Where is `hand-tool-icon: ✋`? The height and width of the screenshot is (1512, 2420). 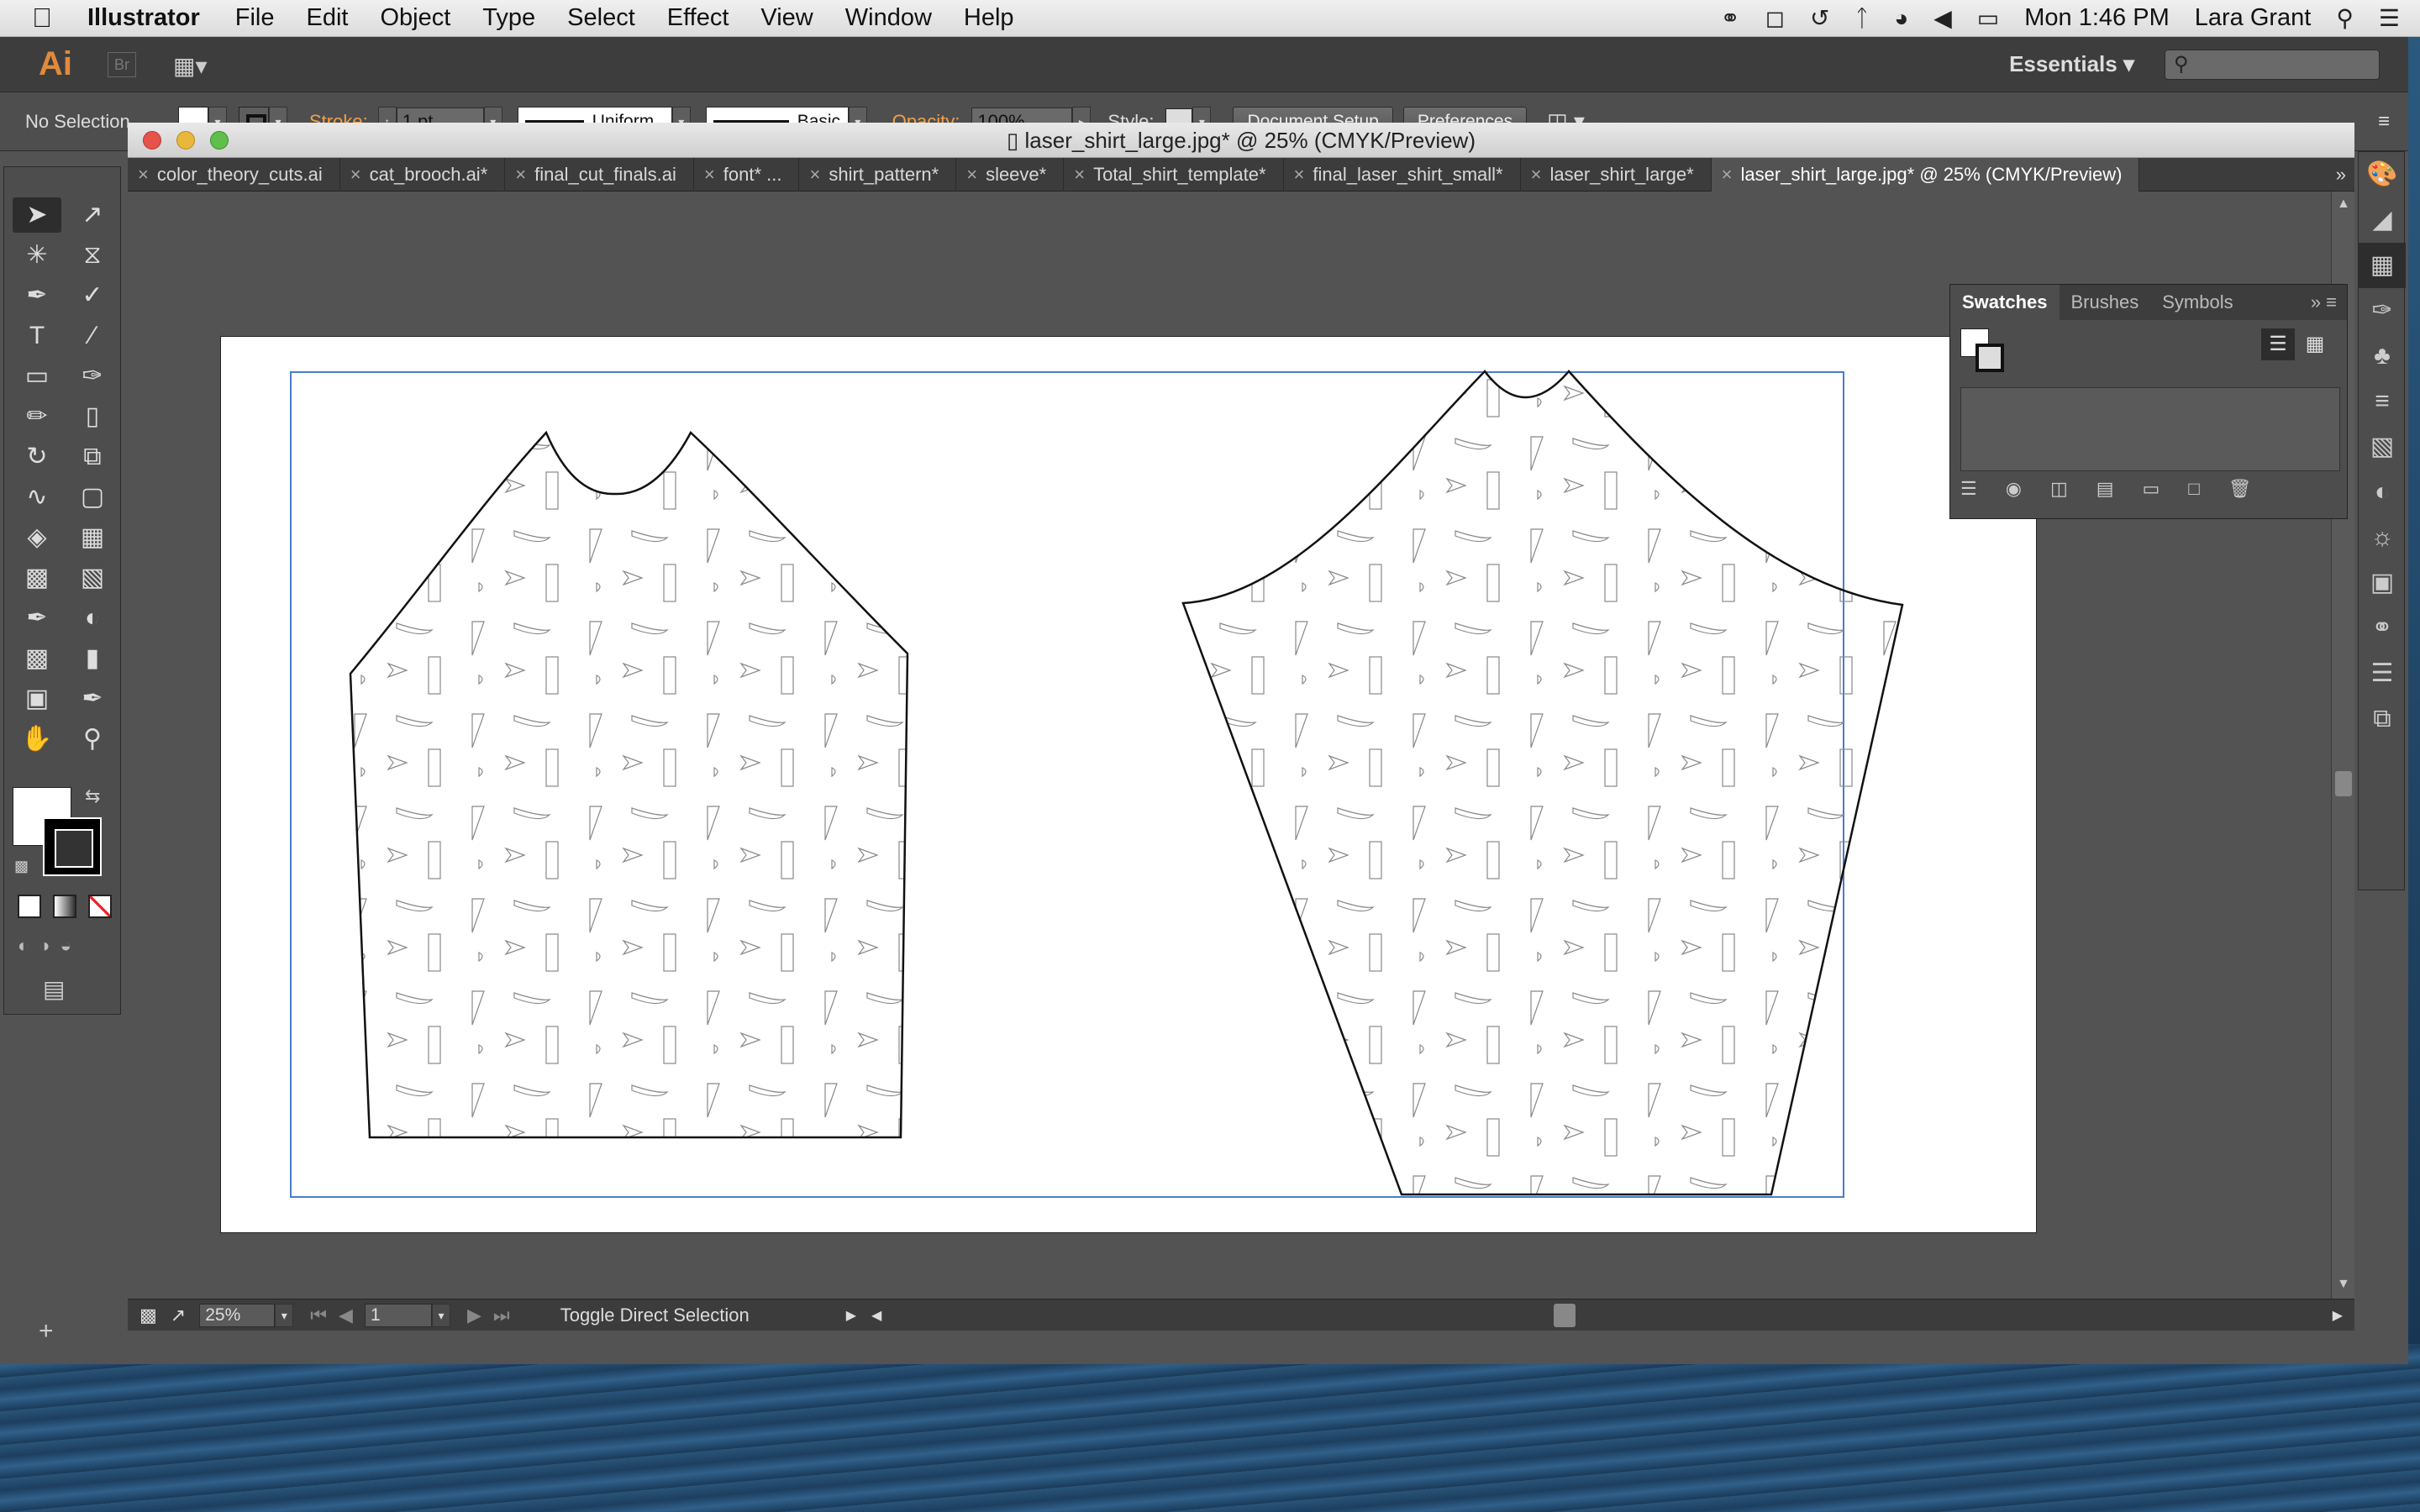
hand-tool-icon: ✋ is located at coordinates (37, 739).